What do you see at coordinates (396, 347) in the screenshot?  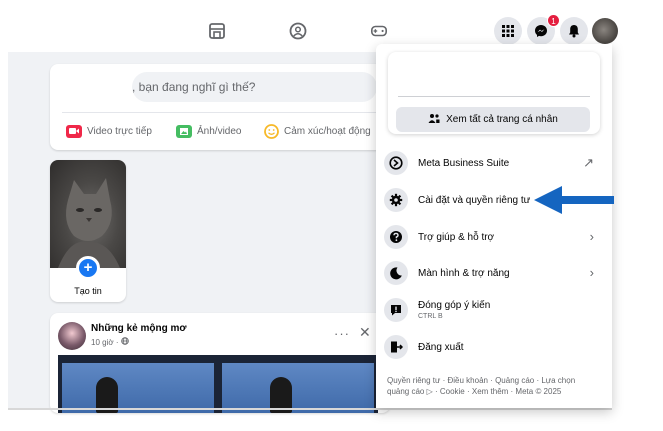 I see `logout-icon` at bounding box center [396, 347].